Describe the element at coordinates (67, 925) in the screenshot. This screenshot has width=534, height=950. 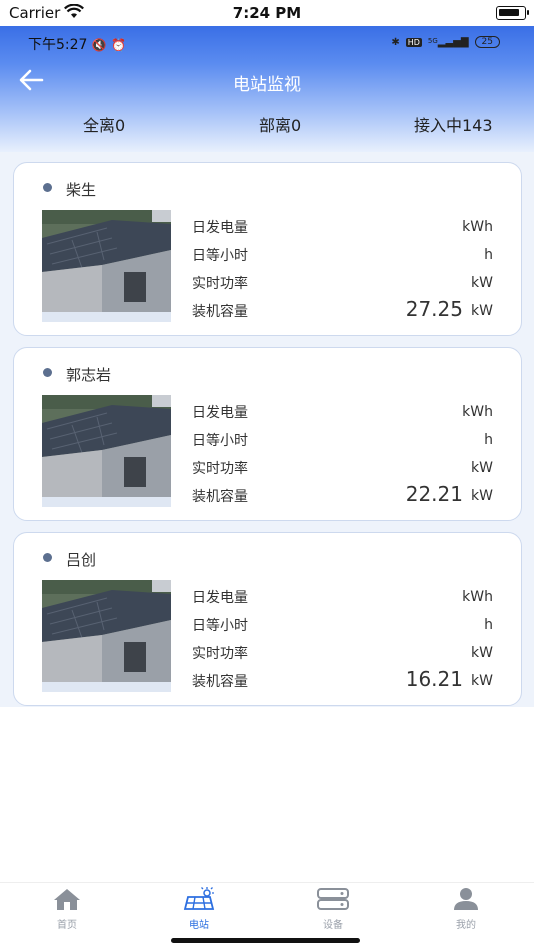
I see `tab-label: 首页` at that location.